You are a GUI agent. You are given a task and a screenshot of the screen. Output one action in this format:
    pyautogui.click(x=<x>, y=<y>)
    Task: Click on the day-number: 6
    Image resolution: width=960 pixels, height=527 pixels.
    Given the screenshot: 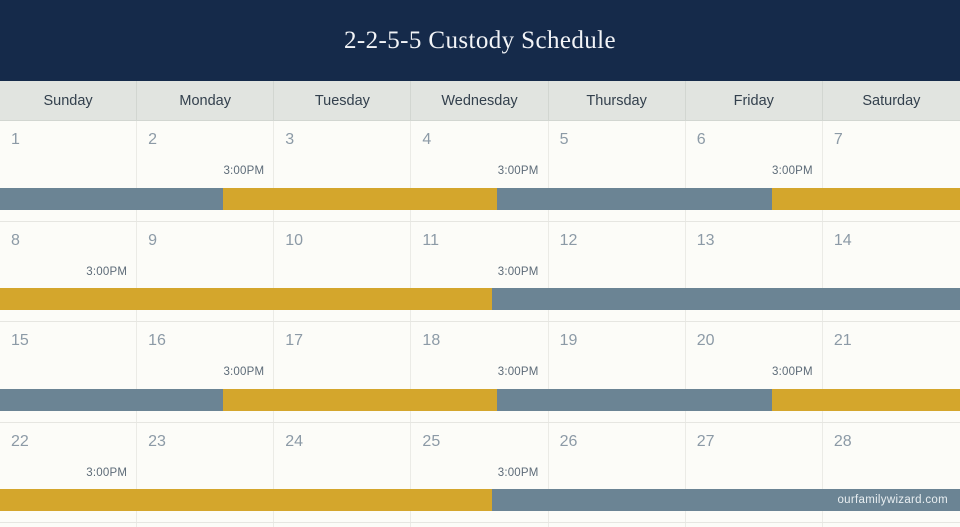 What is the action you would take?
    pyautogui.click(x=701, y=139)
    